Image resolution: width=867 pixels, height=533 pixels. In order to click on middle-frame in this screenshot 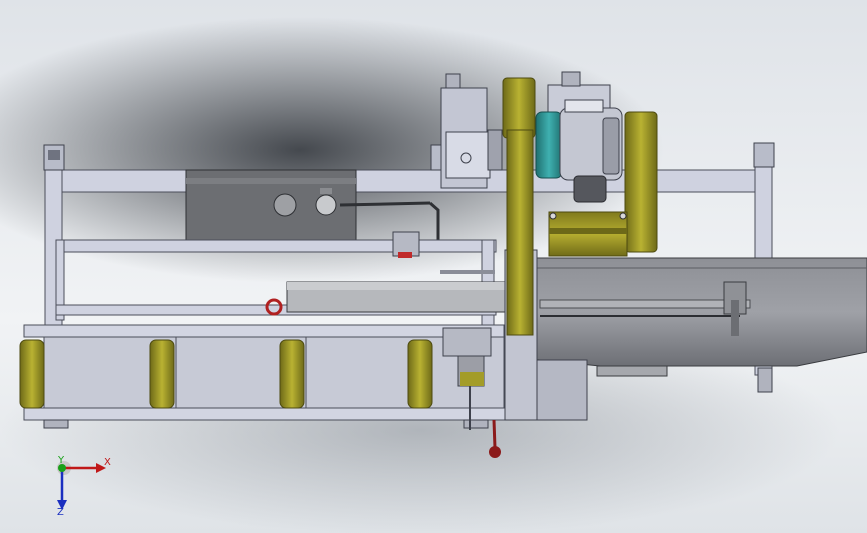, I will do `click(276, 281)`.